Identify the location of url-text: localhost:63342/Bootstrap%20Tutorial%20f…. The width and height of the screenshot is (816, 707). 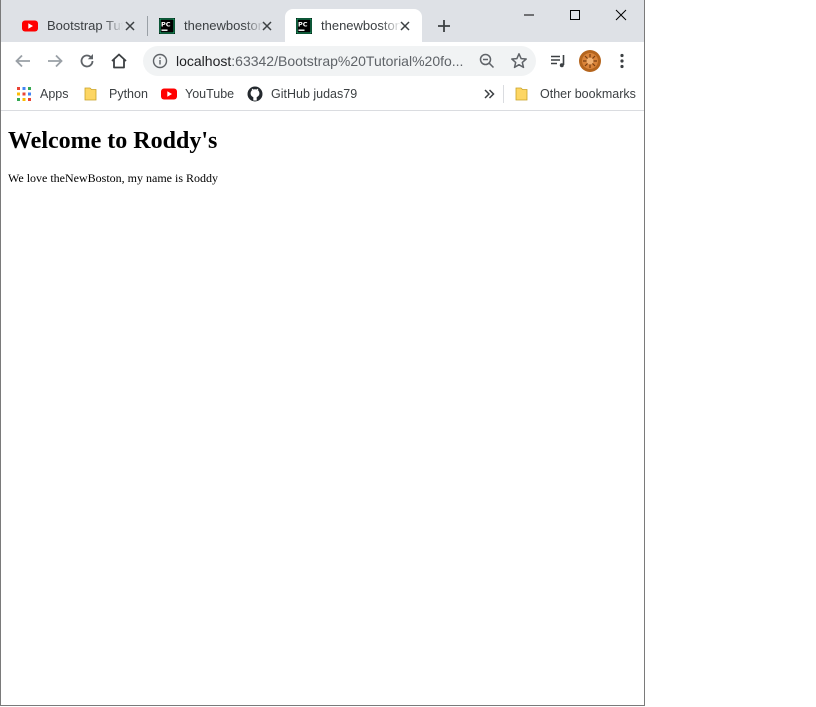
(319, 61).